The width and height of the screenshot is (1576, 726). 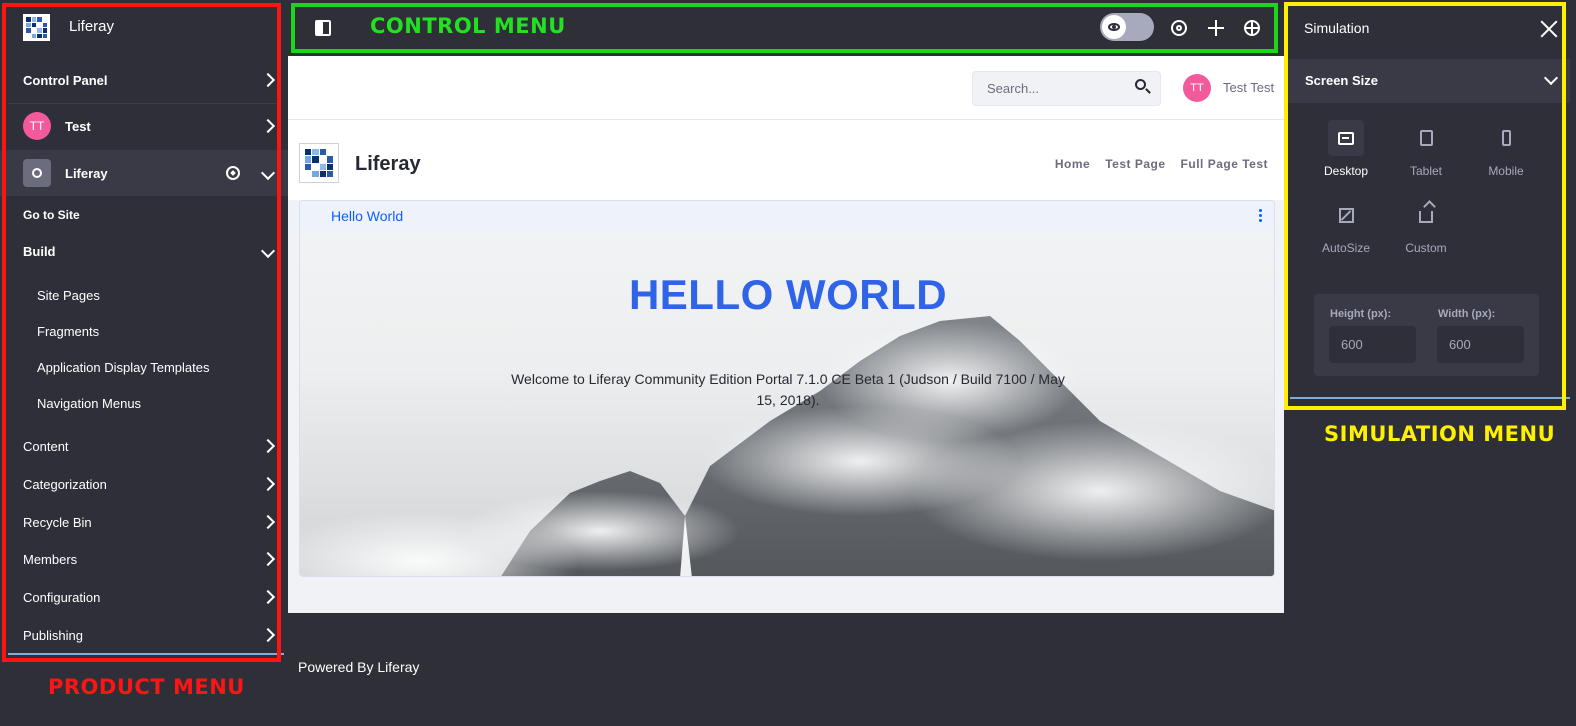 I want to click on search-box, so click(x=1066, y=88).